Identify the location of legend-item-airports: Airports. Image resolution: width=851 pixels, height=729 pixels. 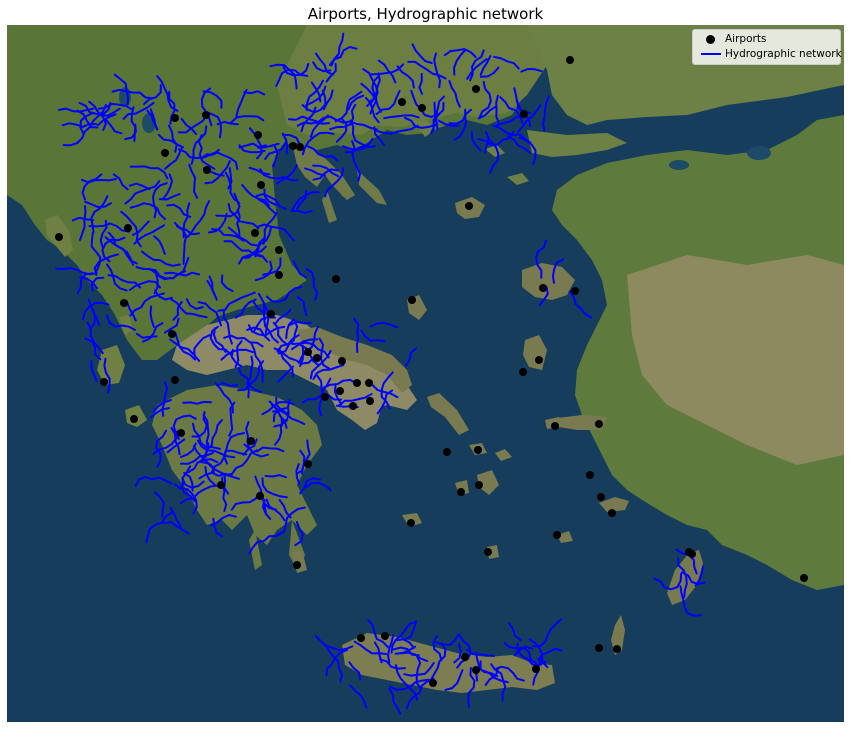
(733, 39).